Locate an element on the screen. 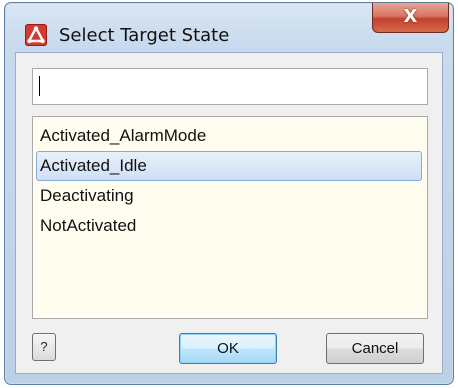 The image size is (458, 388). list-item-activated-idle: Activated_Idle is located at coordinates (229, 166).